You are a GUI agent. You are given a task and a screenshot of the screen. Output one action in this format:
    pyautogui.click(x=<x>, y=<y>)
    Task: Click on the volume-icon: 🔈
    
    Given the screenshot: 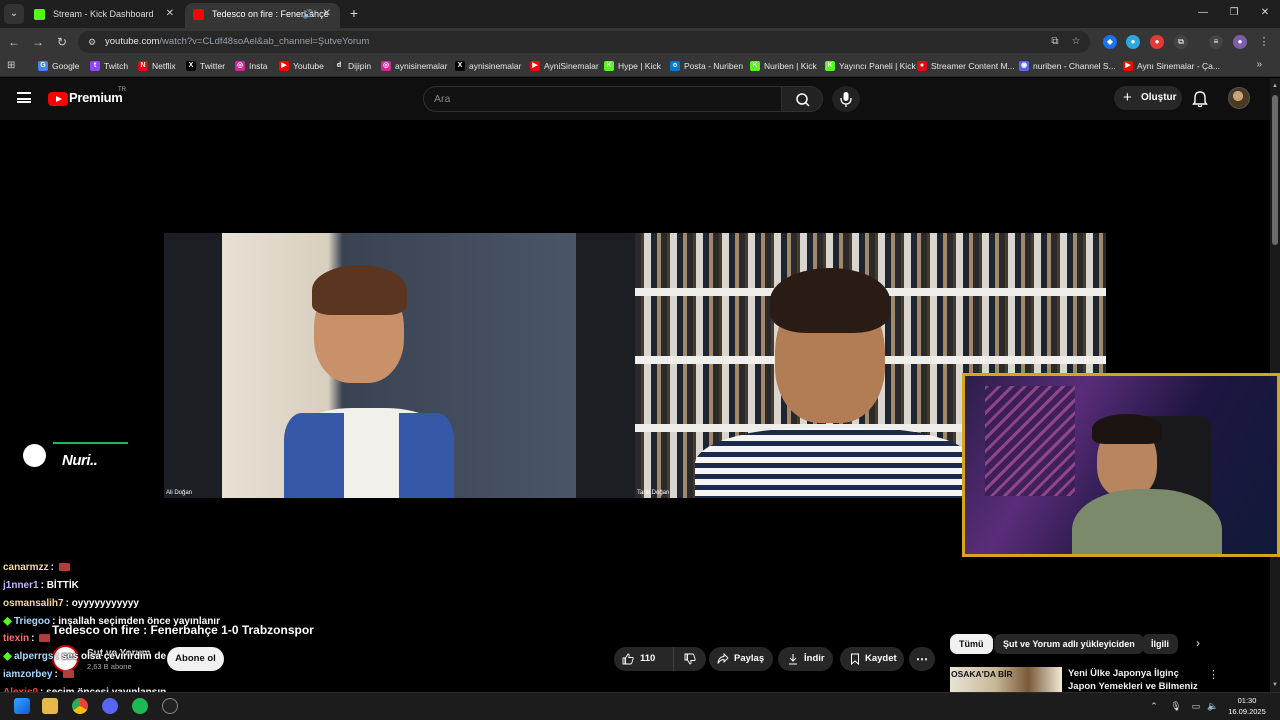 What is the action you would take?
    pyautogui.click(x=1213, y=706)
    